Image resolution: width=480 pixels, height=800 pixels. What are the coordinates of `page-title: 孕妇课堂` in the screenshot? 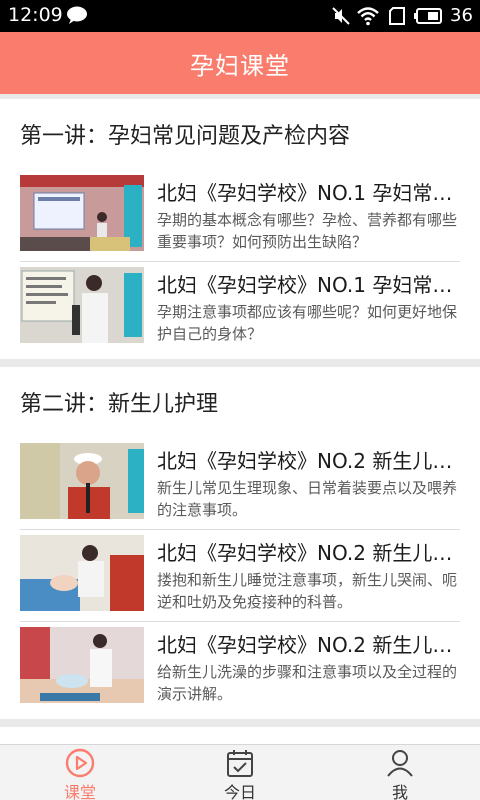 It's located at (240, 65).